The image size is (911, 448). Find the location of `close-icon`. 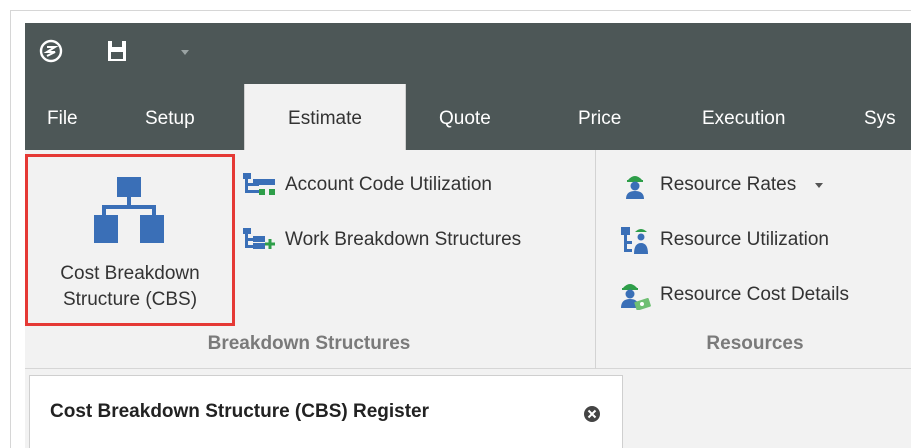

close-icon is located at coordinates (592, 414).